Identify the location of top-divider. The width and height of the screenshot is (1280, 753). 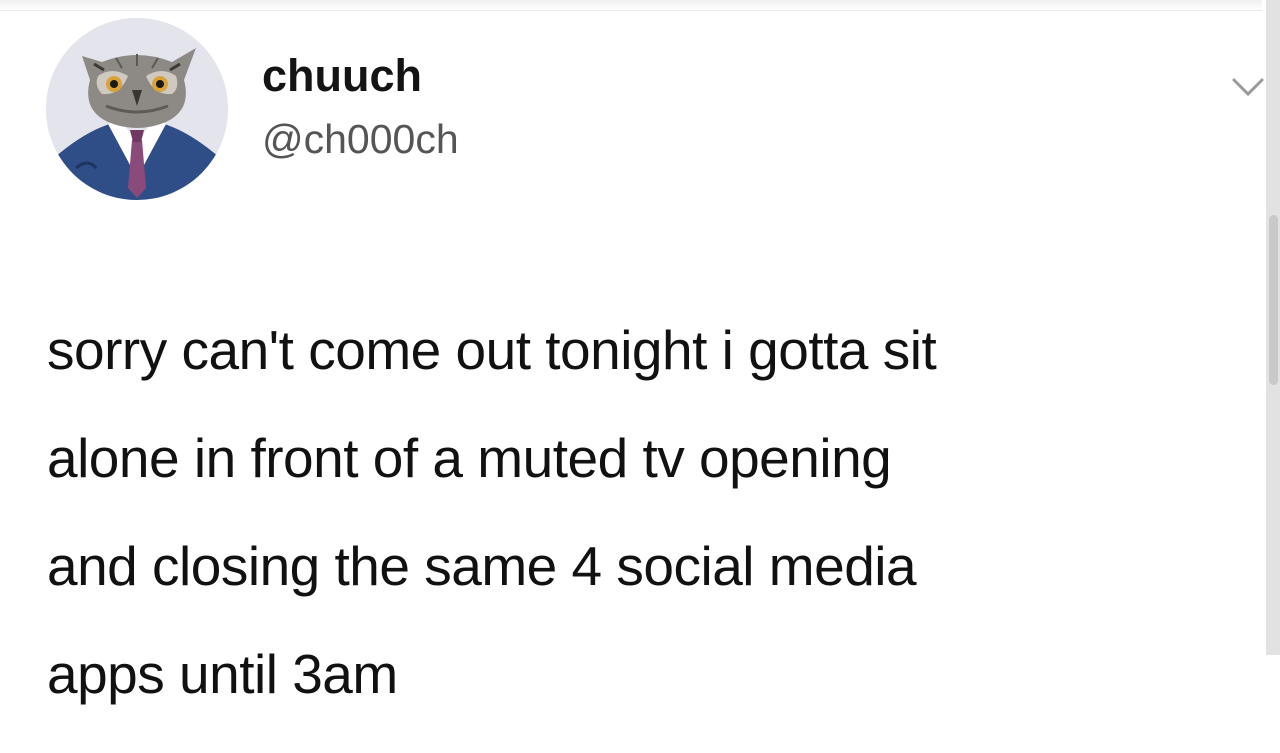
(631, 5).